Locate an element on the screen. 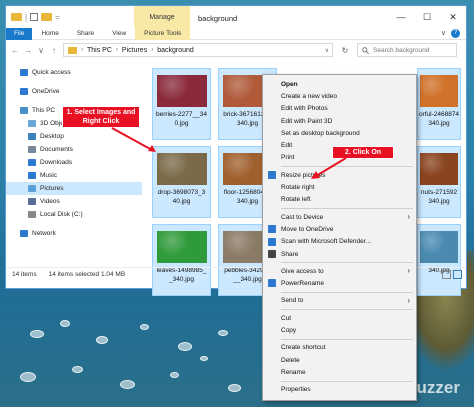  menu-item-label: Rotate left is located at coordinates (296, 200).